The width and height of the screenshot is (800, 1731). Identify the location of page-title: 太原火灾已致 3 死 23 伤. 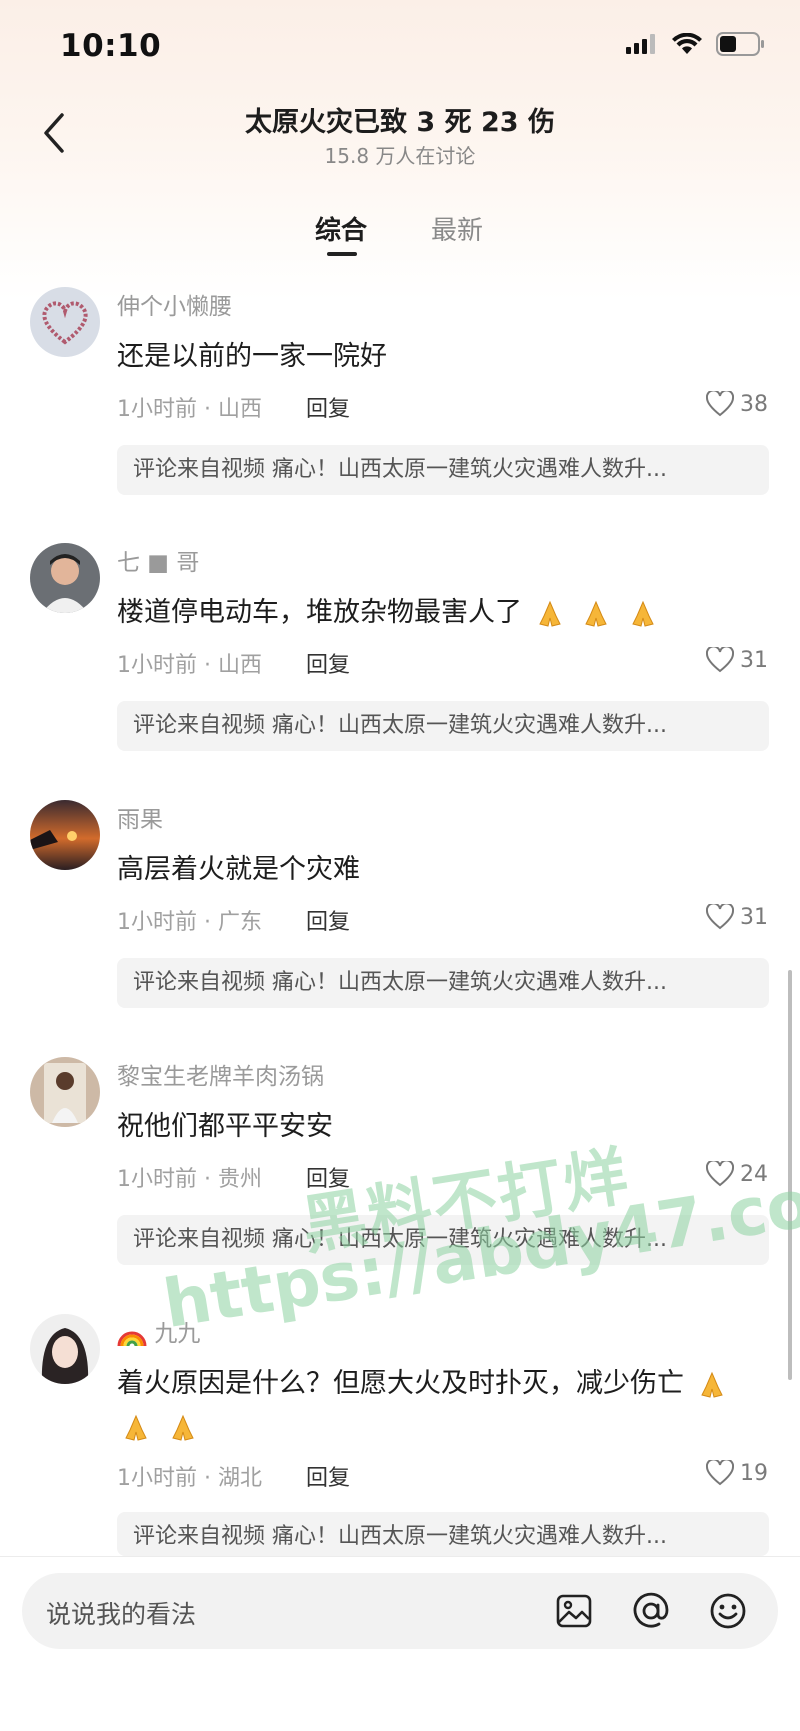
(400, 122).